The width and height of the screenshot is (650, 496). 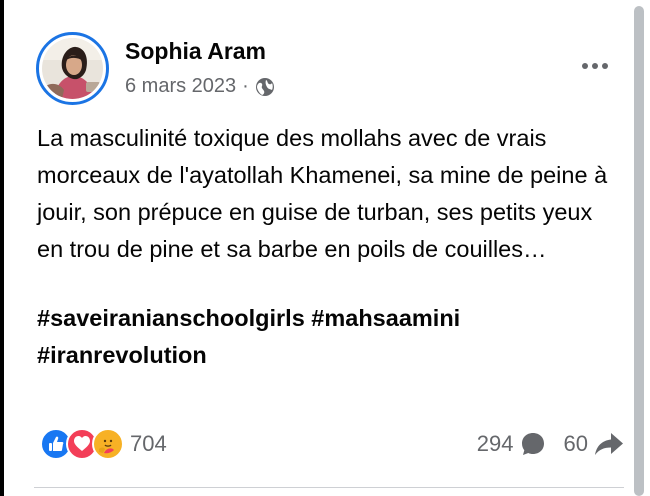 I want to click on comments-stat: 294, so click(x=511, y=444).